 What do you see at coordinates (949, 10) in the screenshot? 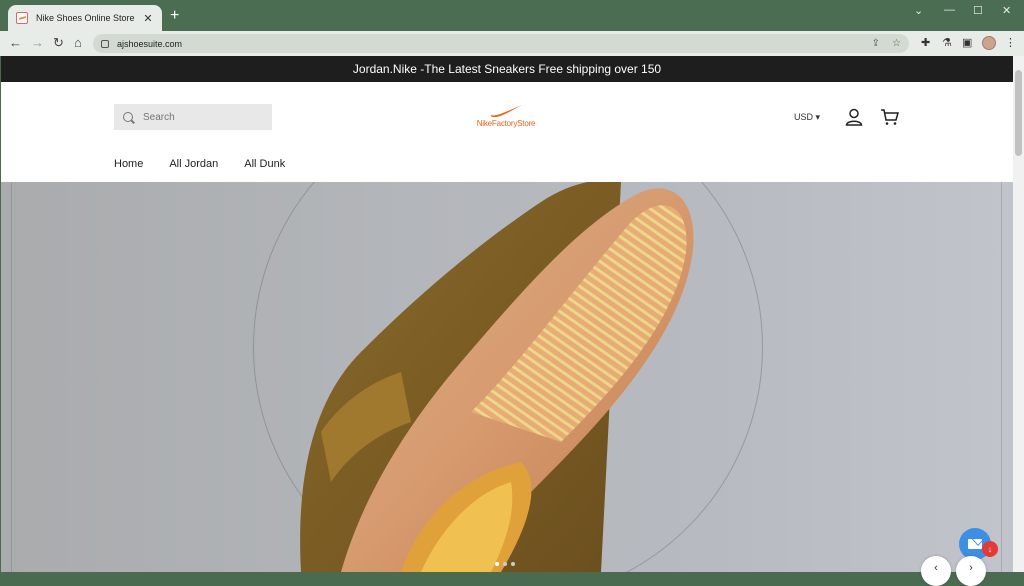
I see `minimize-icon: —` at bounding box center [949, 10].